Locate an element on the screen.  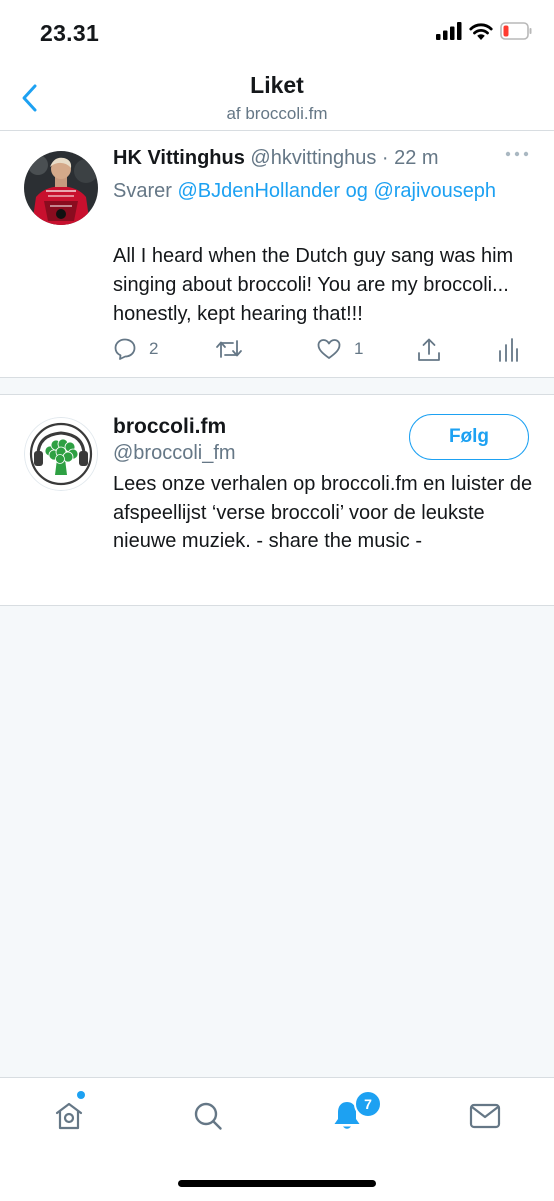
messages-icon is located at coordinates (485, 1116).